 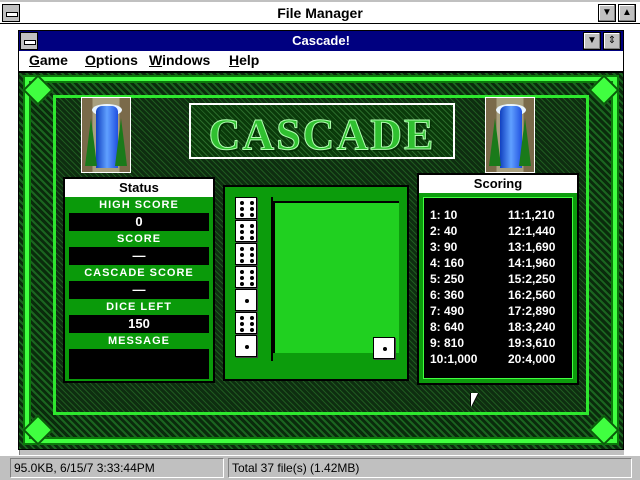 I want to click on score-right: 18:3,240, so click(x=532, y=327).